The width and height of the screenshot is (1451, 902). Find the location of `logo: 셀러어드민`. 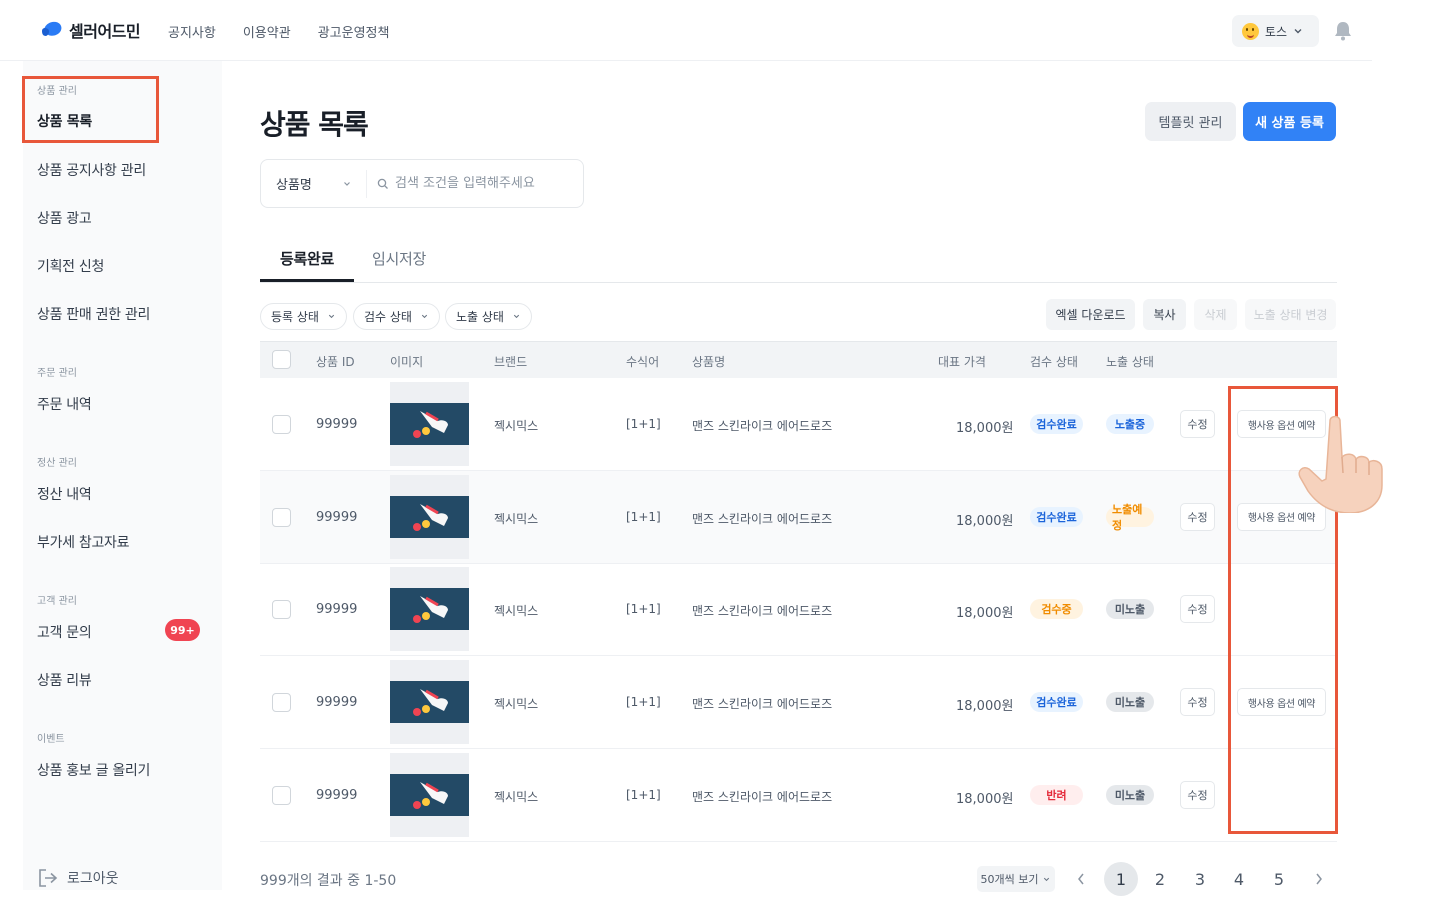

logo: 셀러어드민 is located at coordinates (90, 30).